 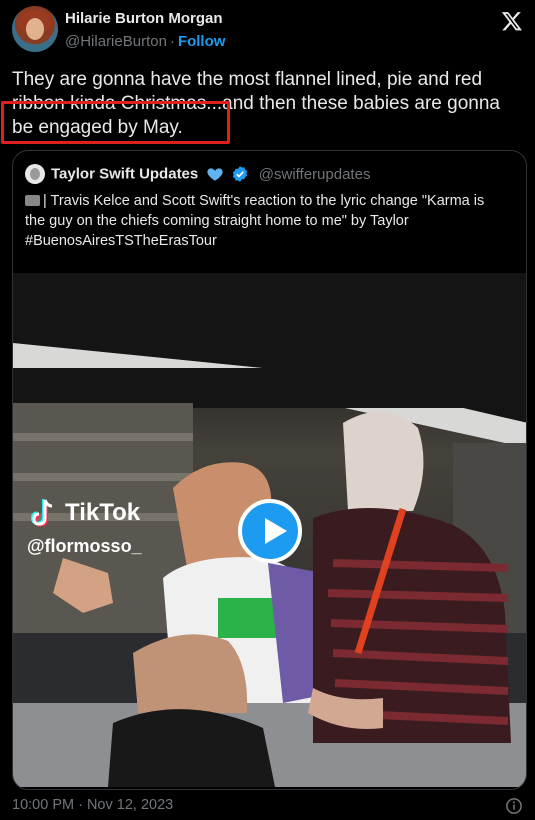 I want to click on tiktok-logo-icon, so click(x=42, y=513).